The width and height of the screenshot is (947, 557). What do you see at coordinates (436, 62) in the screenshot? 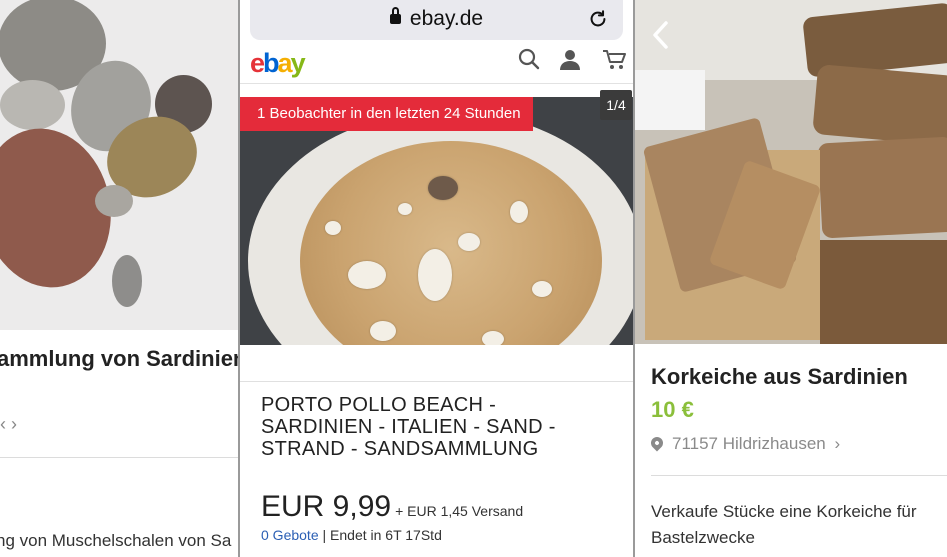
I see `ebay-header: ebay` at bounding box center [436, 62].